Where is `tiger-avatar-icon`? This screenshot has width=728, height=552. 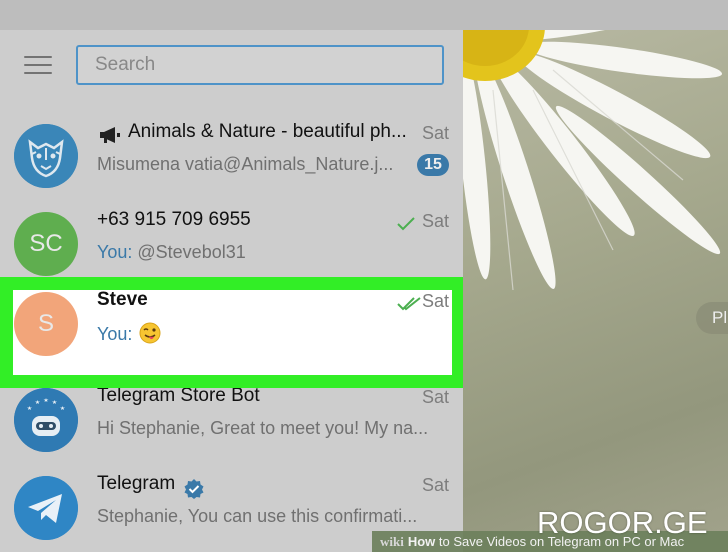
tiger-avatar-icon is located at coordinates (46, 156).